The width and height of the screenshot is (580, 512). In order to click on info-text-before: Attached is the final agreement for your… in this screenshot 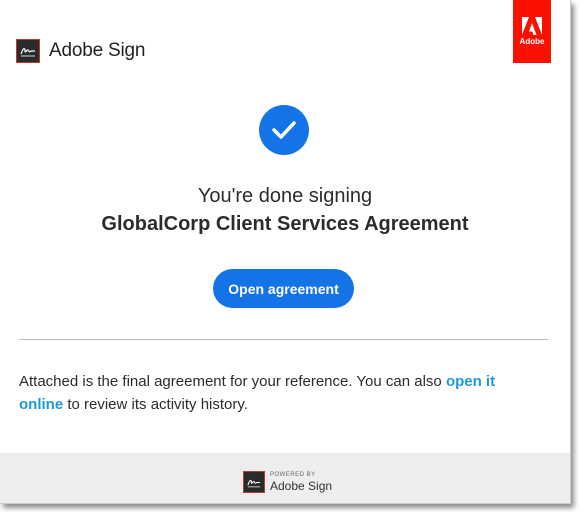, I will do `click(232, 381)`.